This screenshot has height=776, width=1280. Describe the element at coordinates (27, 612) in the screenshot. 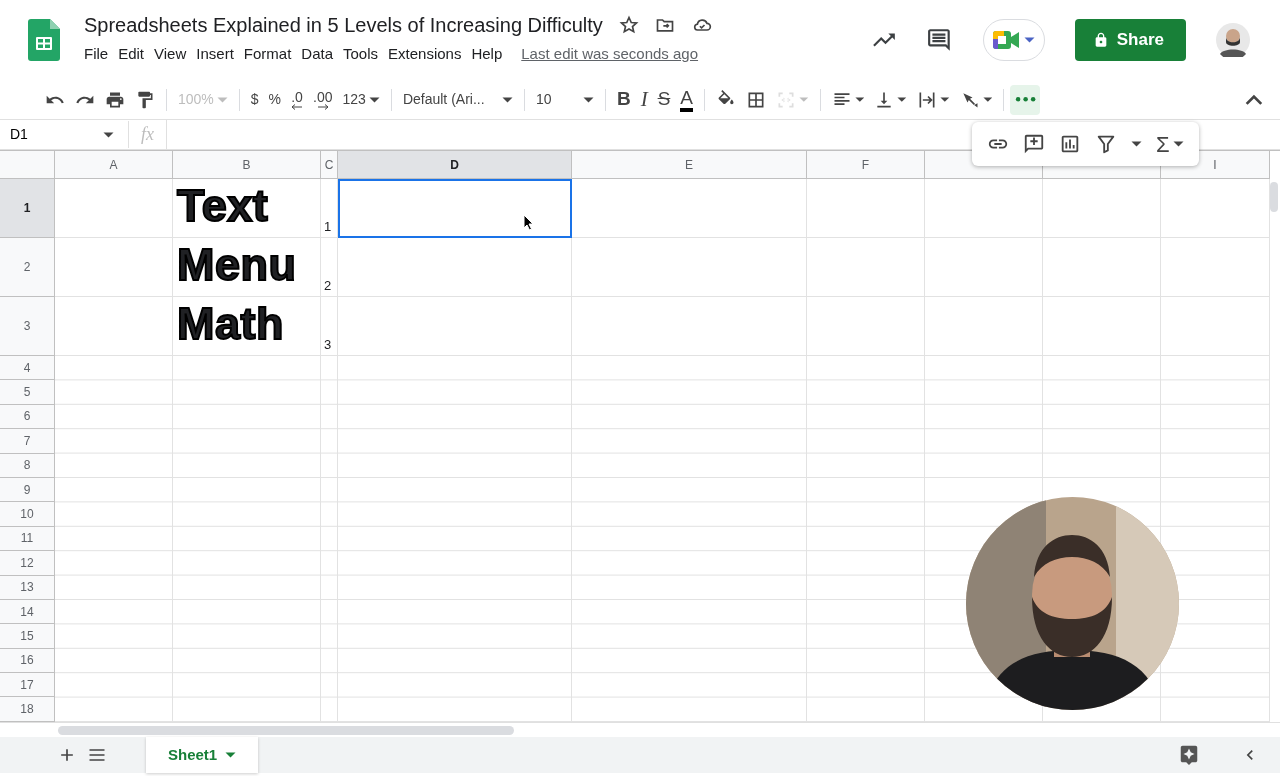

I see `row-header: 14` at that location.